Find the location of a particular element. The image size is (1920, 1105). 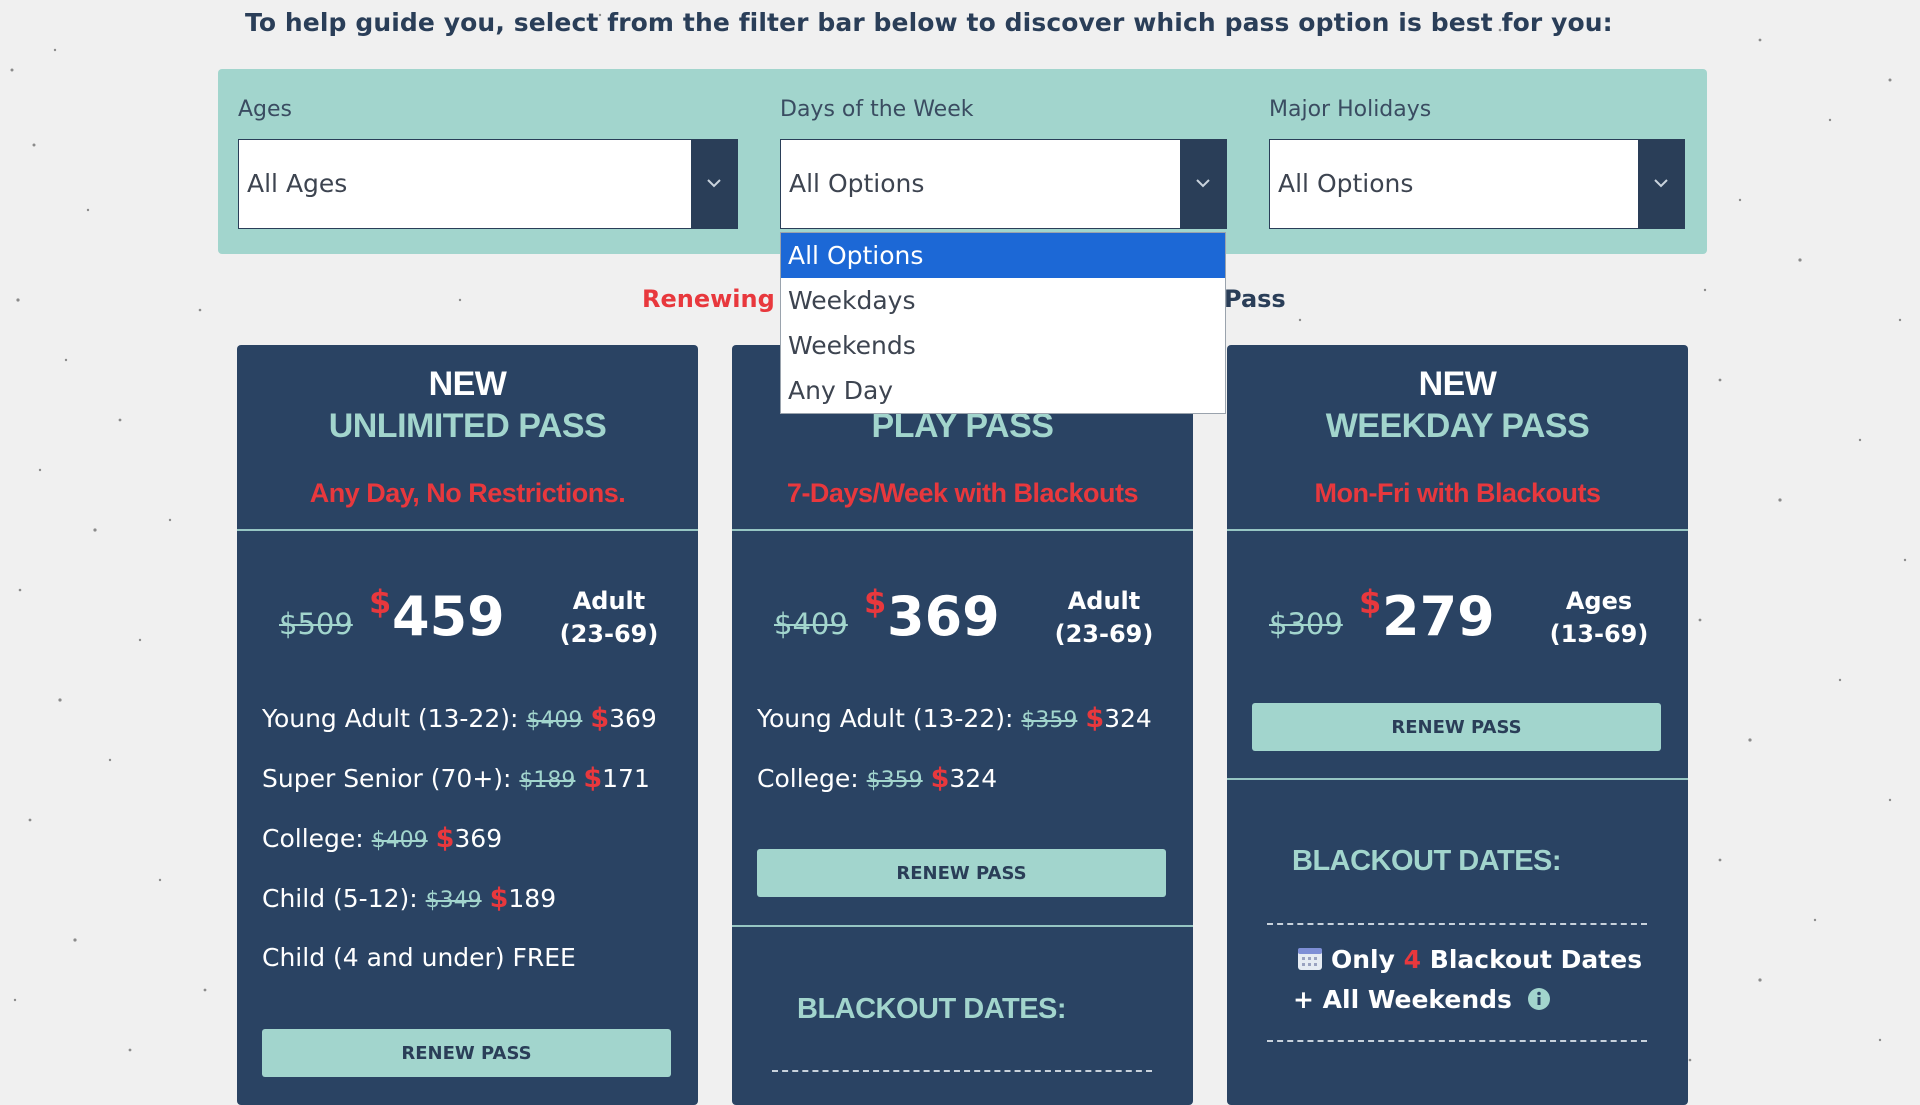

age-line-1: Ages is located at coordinates (1599, 601).